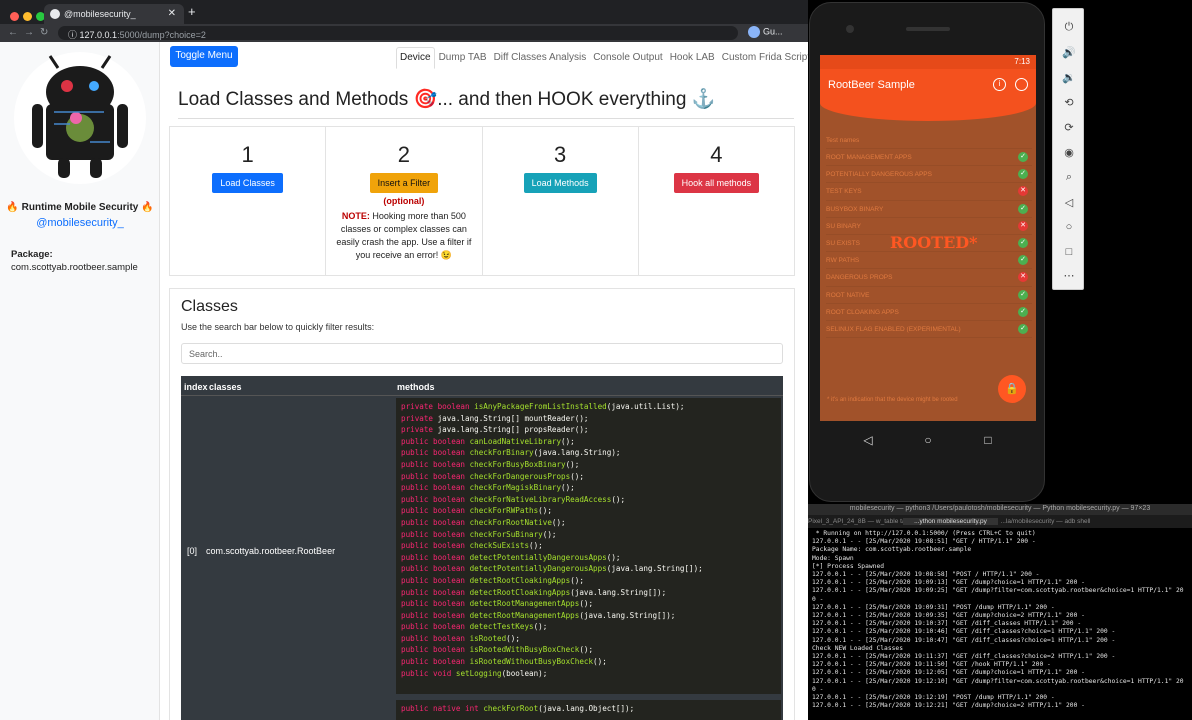 The height and width of the screenshot is (720, 1192). I want to click on tab-dump: Dump TAB, so click(463, 58).